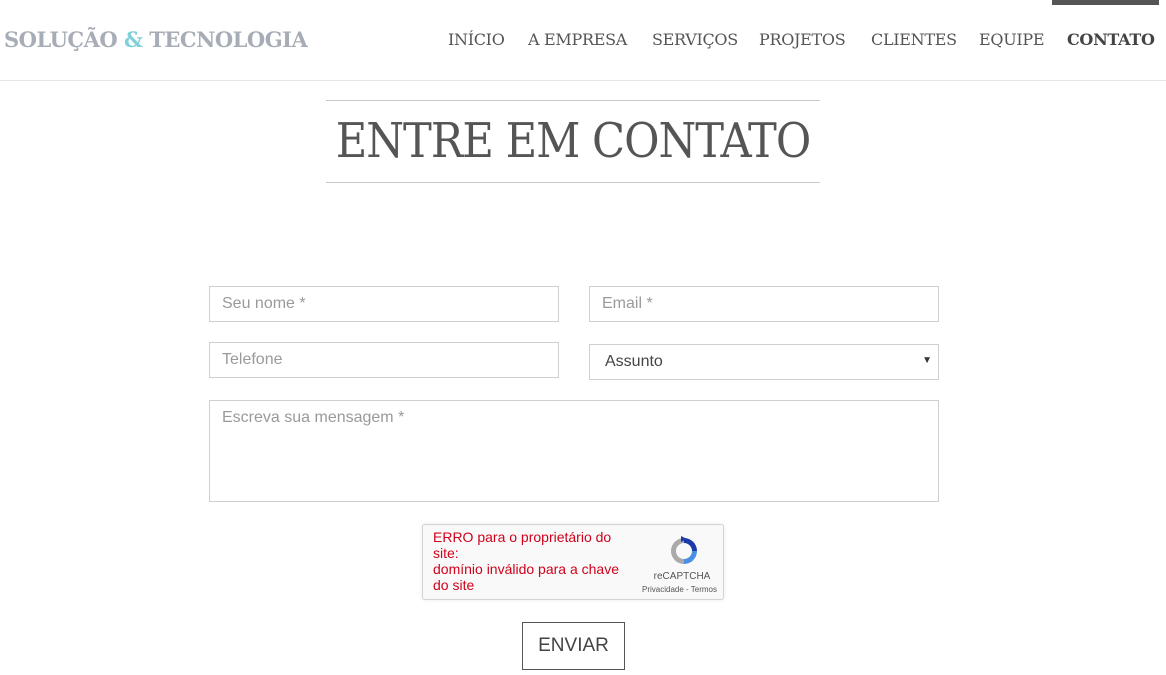 This screenshot has width=1166, height=675. I want to click on nav-item-inicio: INÍCIO, so click(476, 39).